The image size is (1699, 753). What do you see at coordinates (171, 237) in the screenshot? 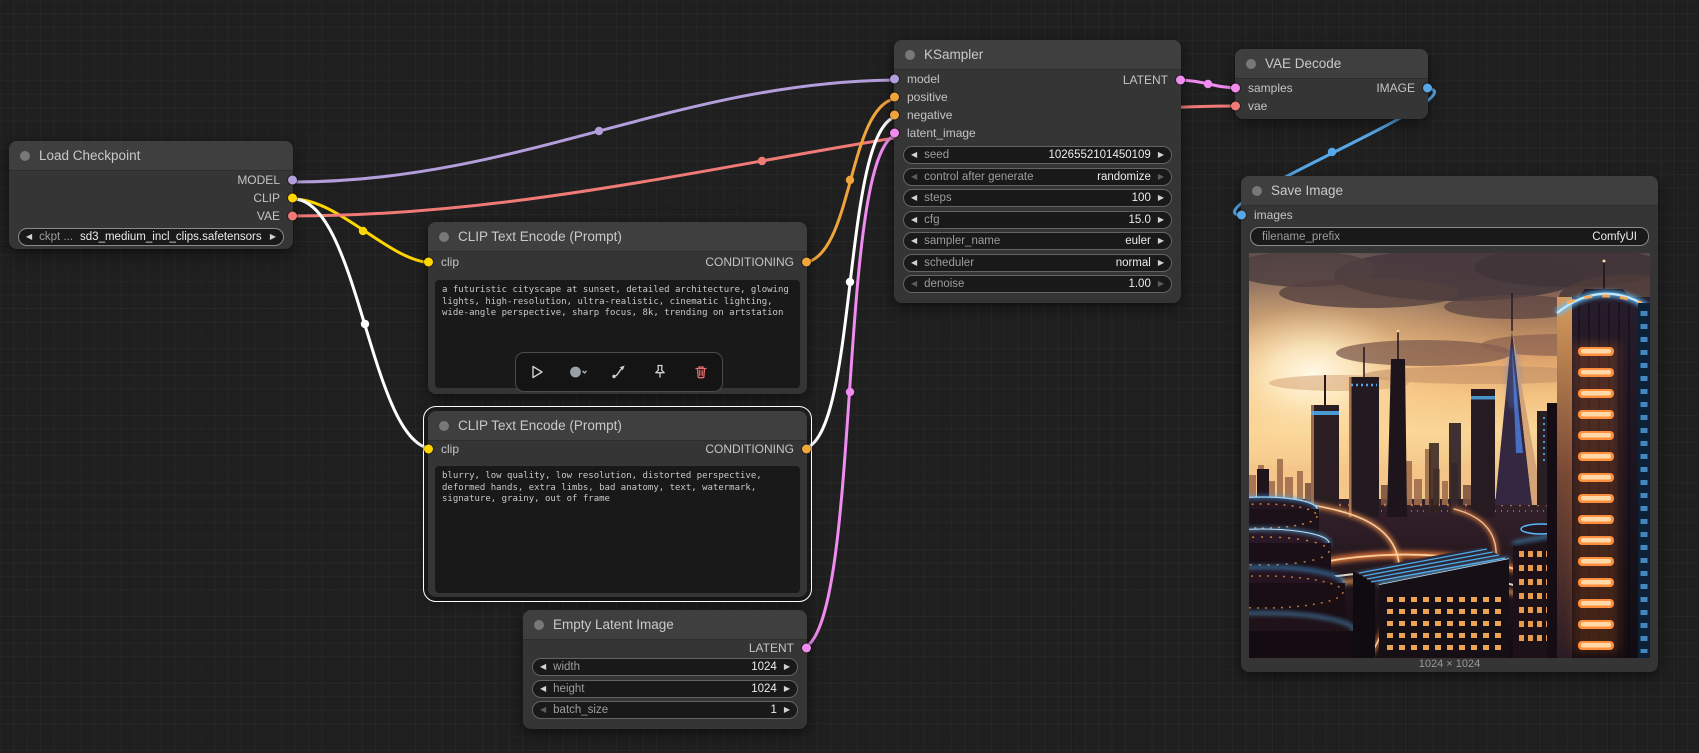
I see `widget-value: sd3_medium_incl_clips.safetensors` at bounding box center [171, 237].